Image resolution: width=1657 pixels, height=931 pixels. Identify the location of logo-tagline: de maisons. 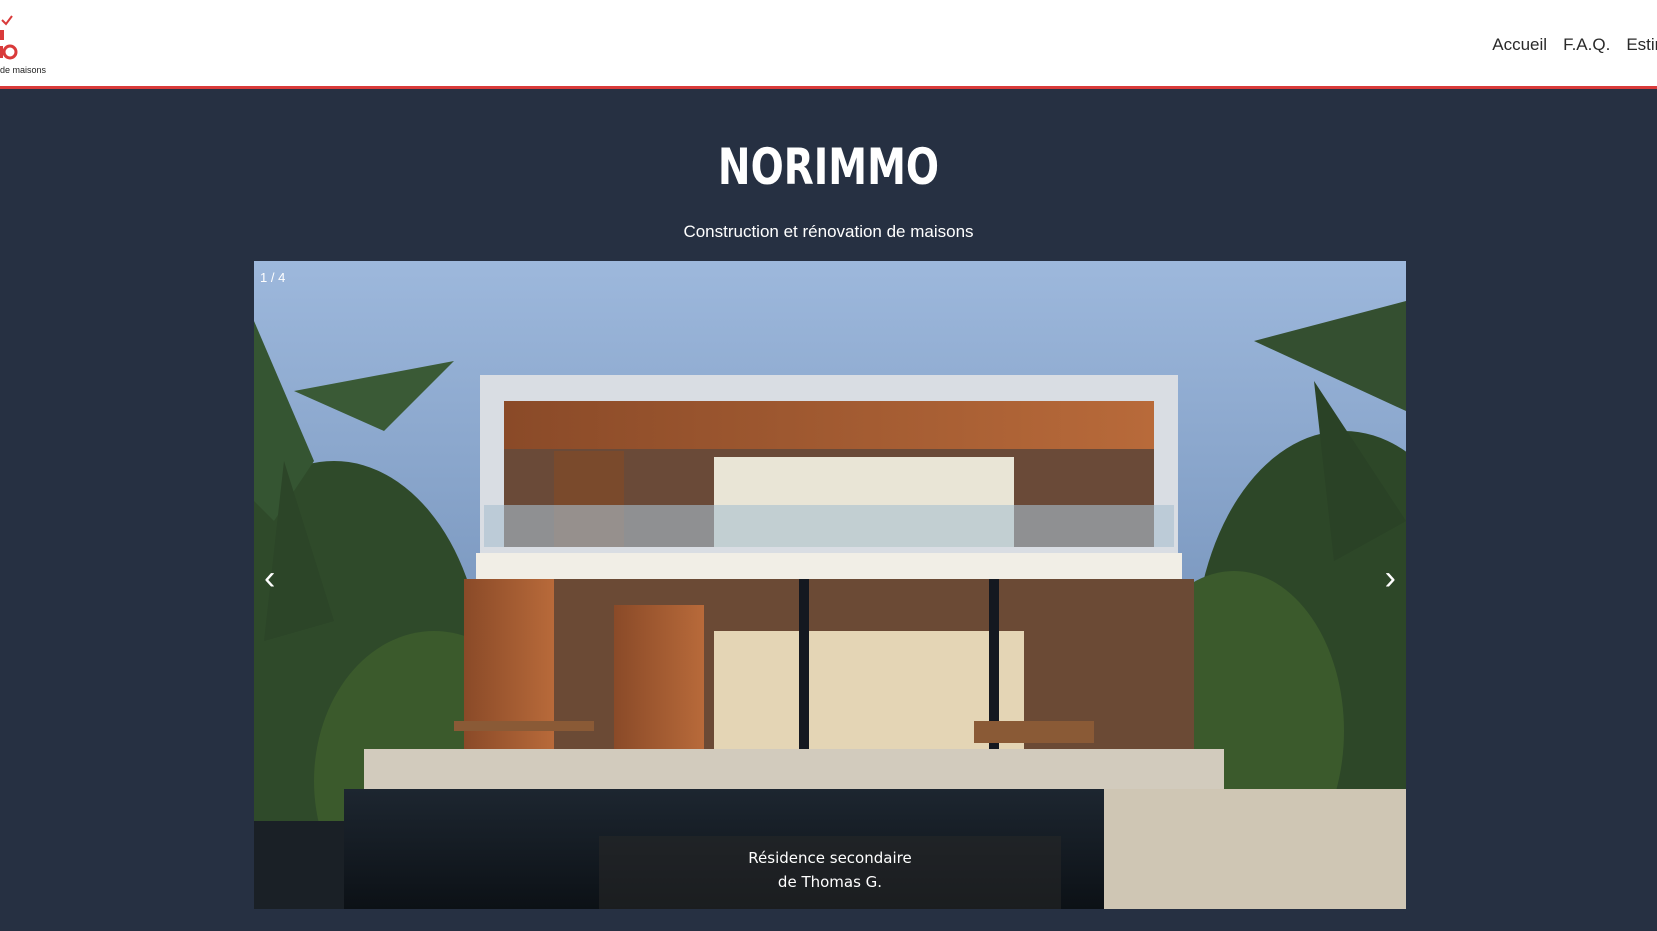
(23, 70).